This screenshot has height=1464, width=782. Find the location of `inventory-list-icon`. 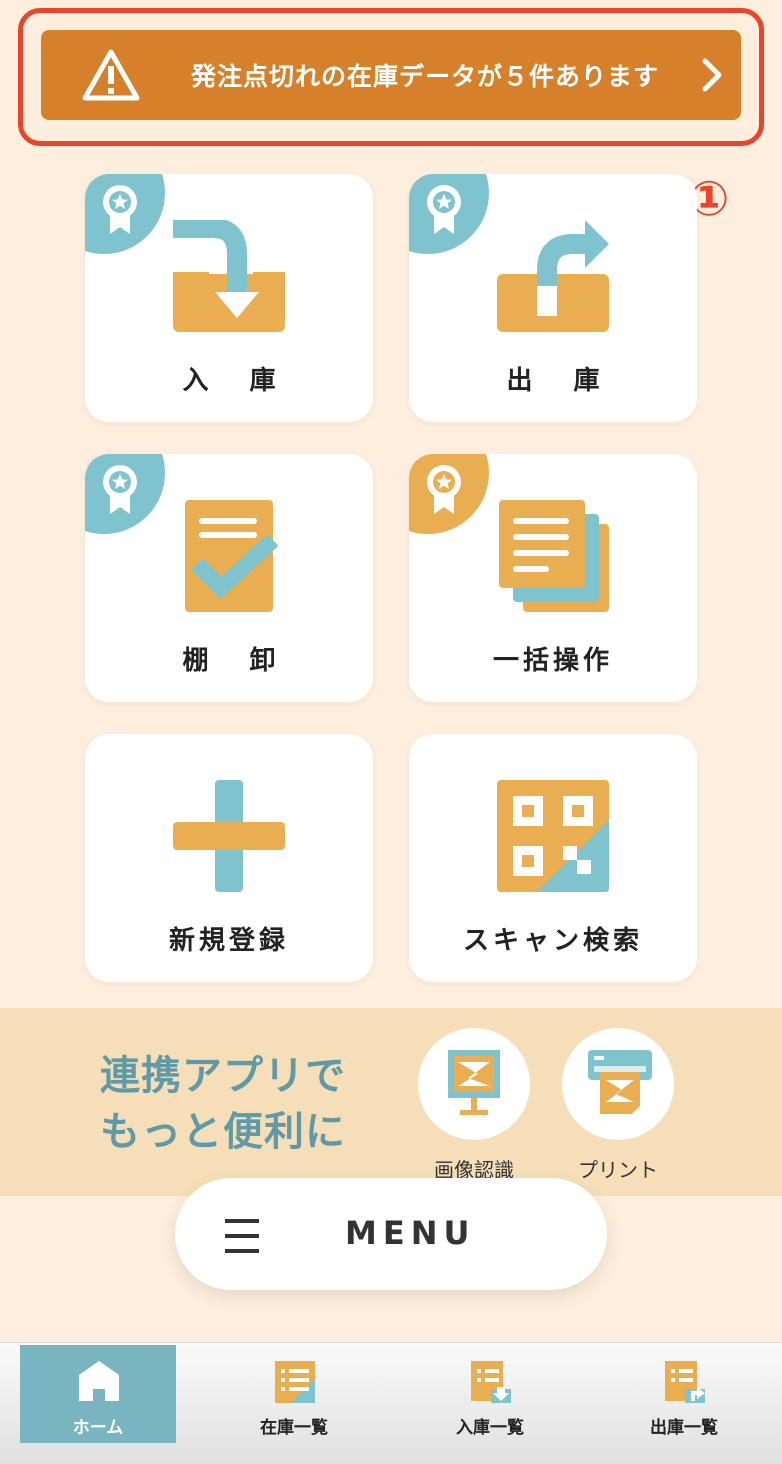

inventory-list-icon is located at coordinates (295, 1382).